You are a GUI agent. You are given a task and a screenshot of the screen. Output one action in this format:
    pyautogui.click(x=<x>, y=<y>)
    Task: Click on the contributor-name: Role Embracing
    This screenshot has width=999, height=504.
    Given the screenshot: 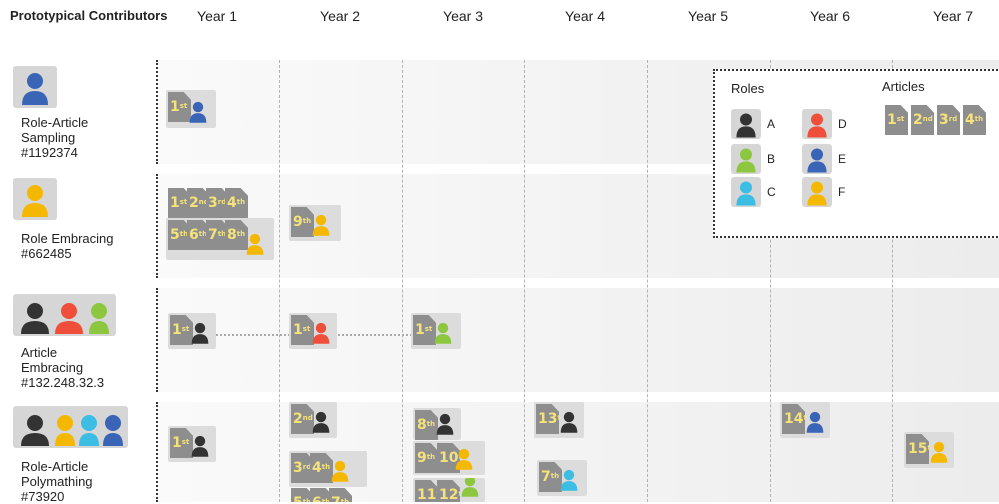 What is the action you would take?
    pyautogui.click(x=67, y=238)
    